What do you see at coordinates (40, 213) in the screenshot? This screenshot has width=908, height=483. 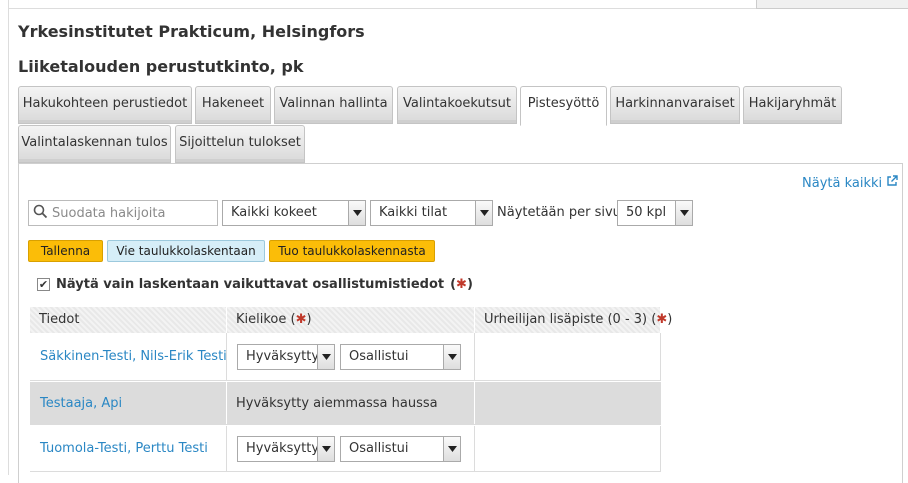 I see `search-icon` at bounding box center [40, 213].